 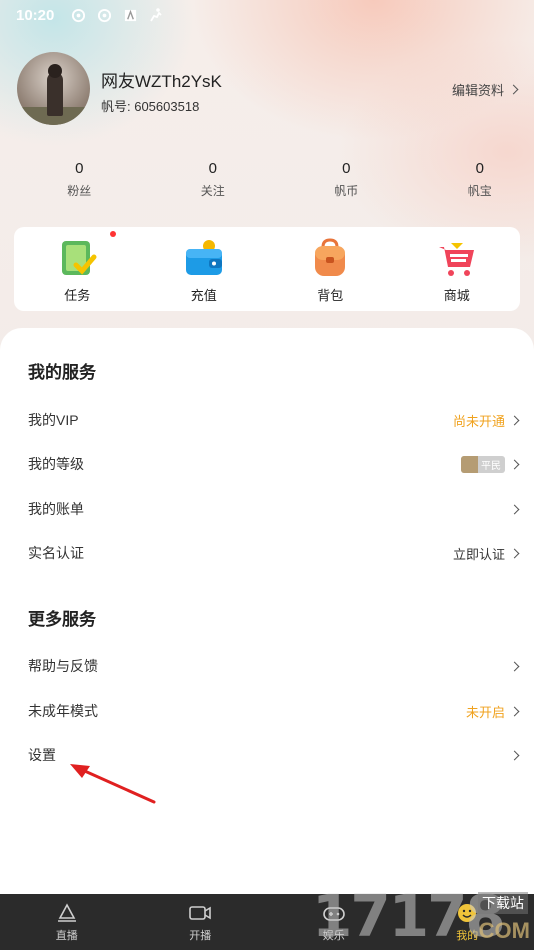 I want to click on tab-start-live: 开播, so click(x=201, y=922).